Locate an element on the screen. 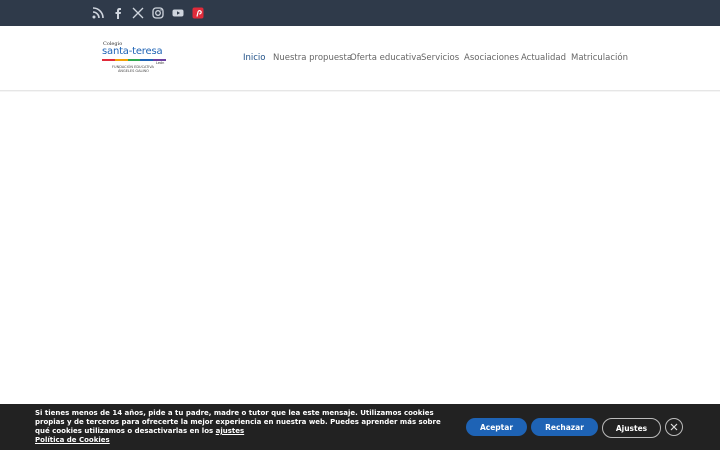 The height and width of the screenshot is (450, 720). close-banner-button is located at coordinates (674, 427).